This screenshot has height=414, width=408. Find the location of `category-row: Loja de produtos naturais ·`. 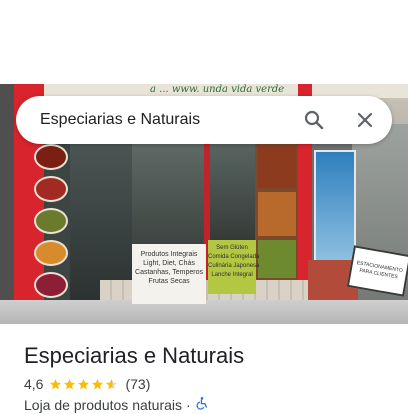

category-row: Loja de produtos naturais · is located at coordinates (116, 405).